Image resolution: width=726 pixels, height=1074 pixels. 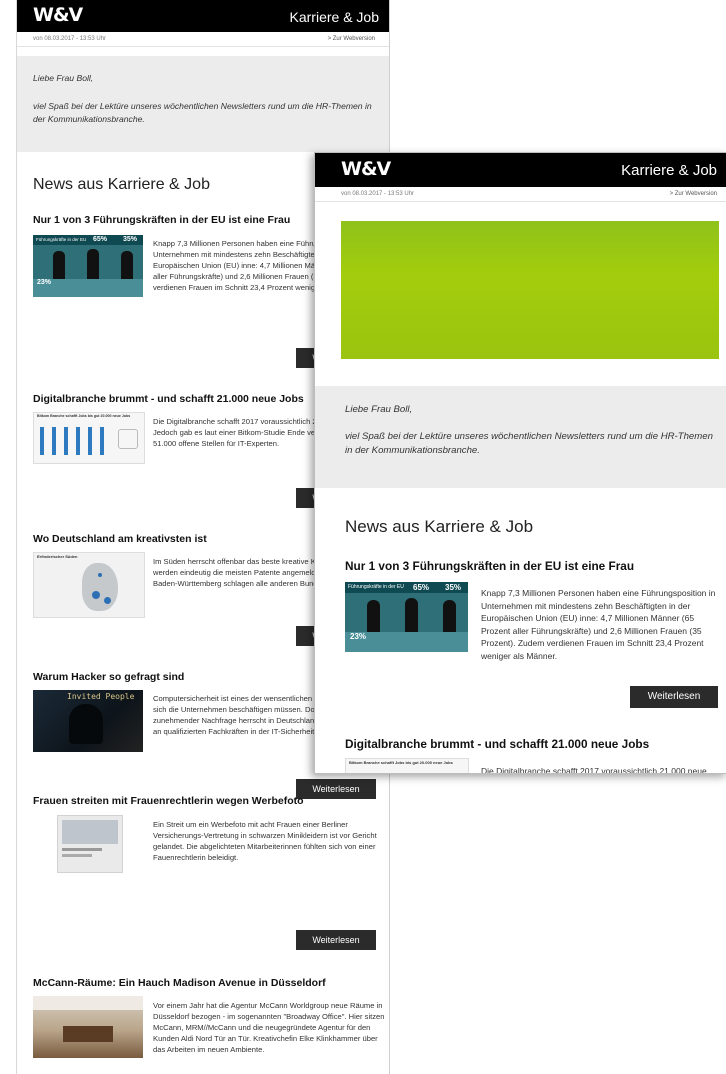 I want to click on article-thumbnail-hacker: Invited People, so click(x=88, y=721).